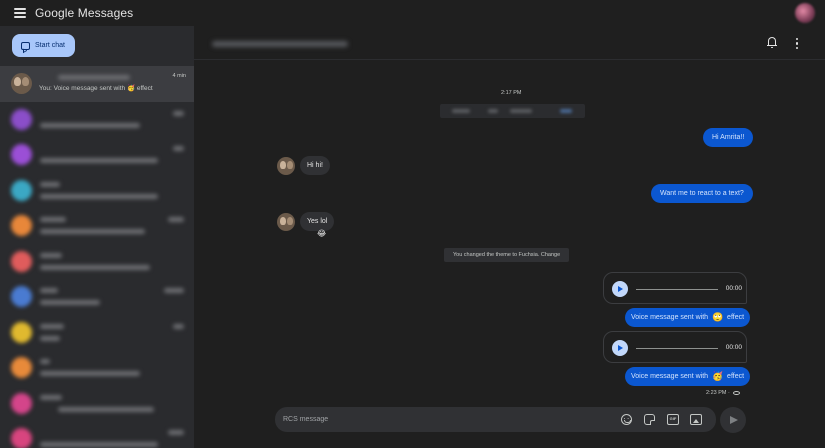  What do you see at coordinates (736, 393) in the screenshot?
I see `seen-eye-icon` at bounding box center [736, 393].